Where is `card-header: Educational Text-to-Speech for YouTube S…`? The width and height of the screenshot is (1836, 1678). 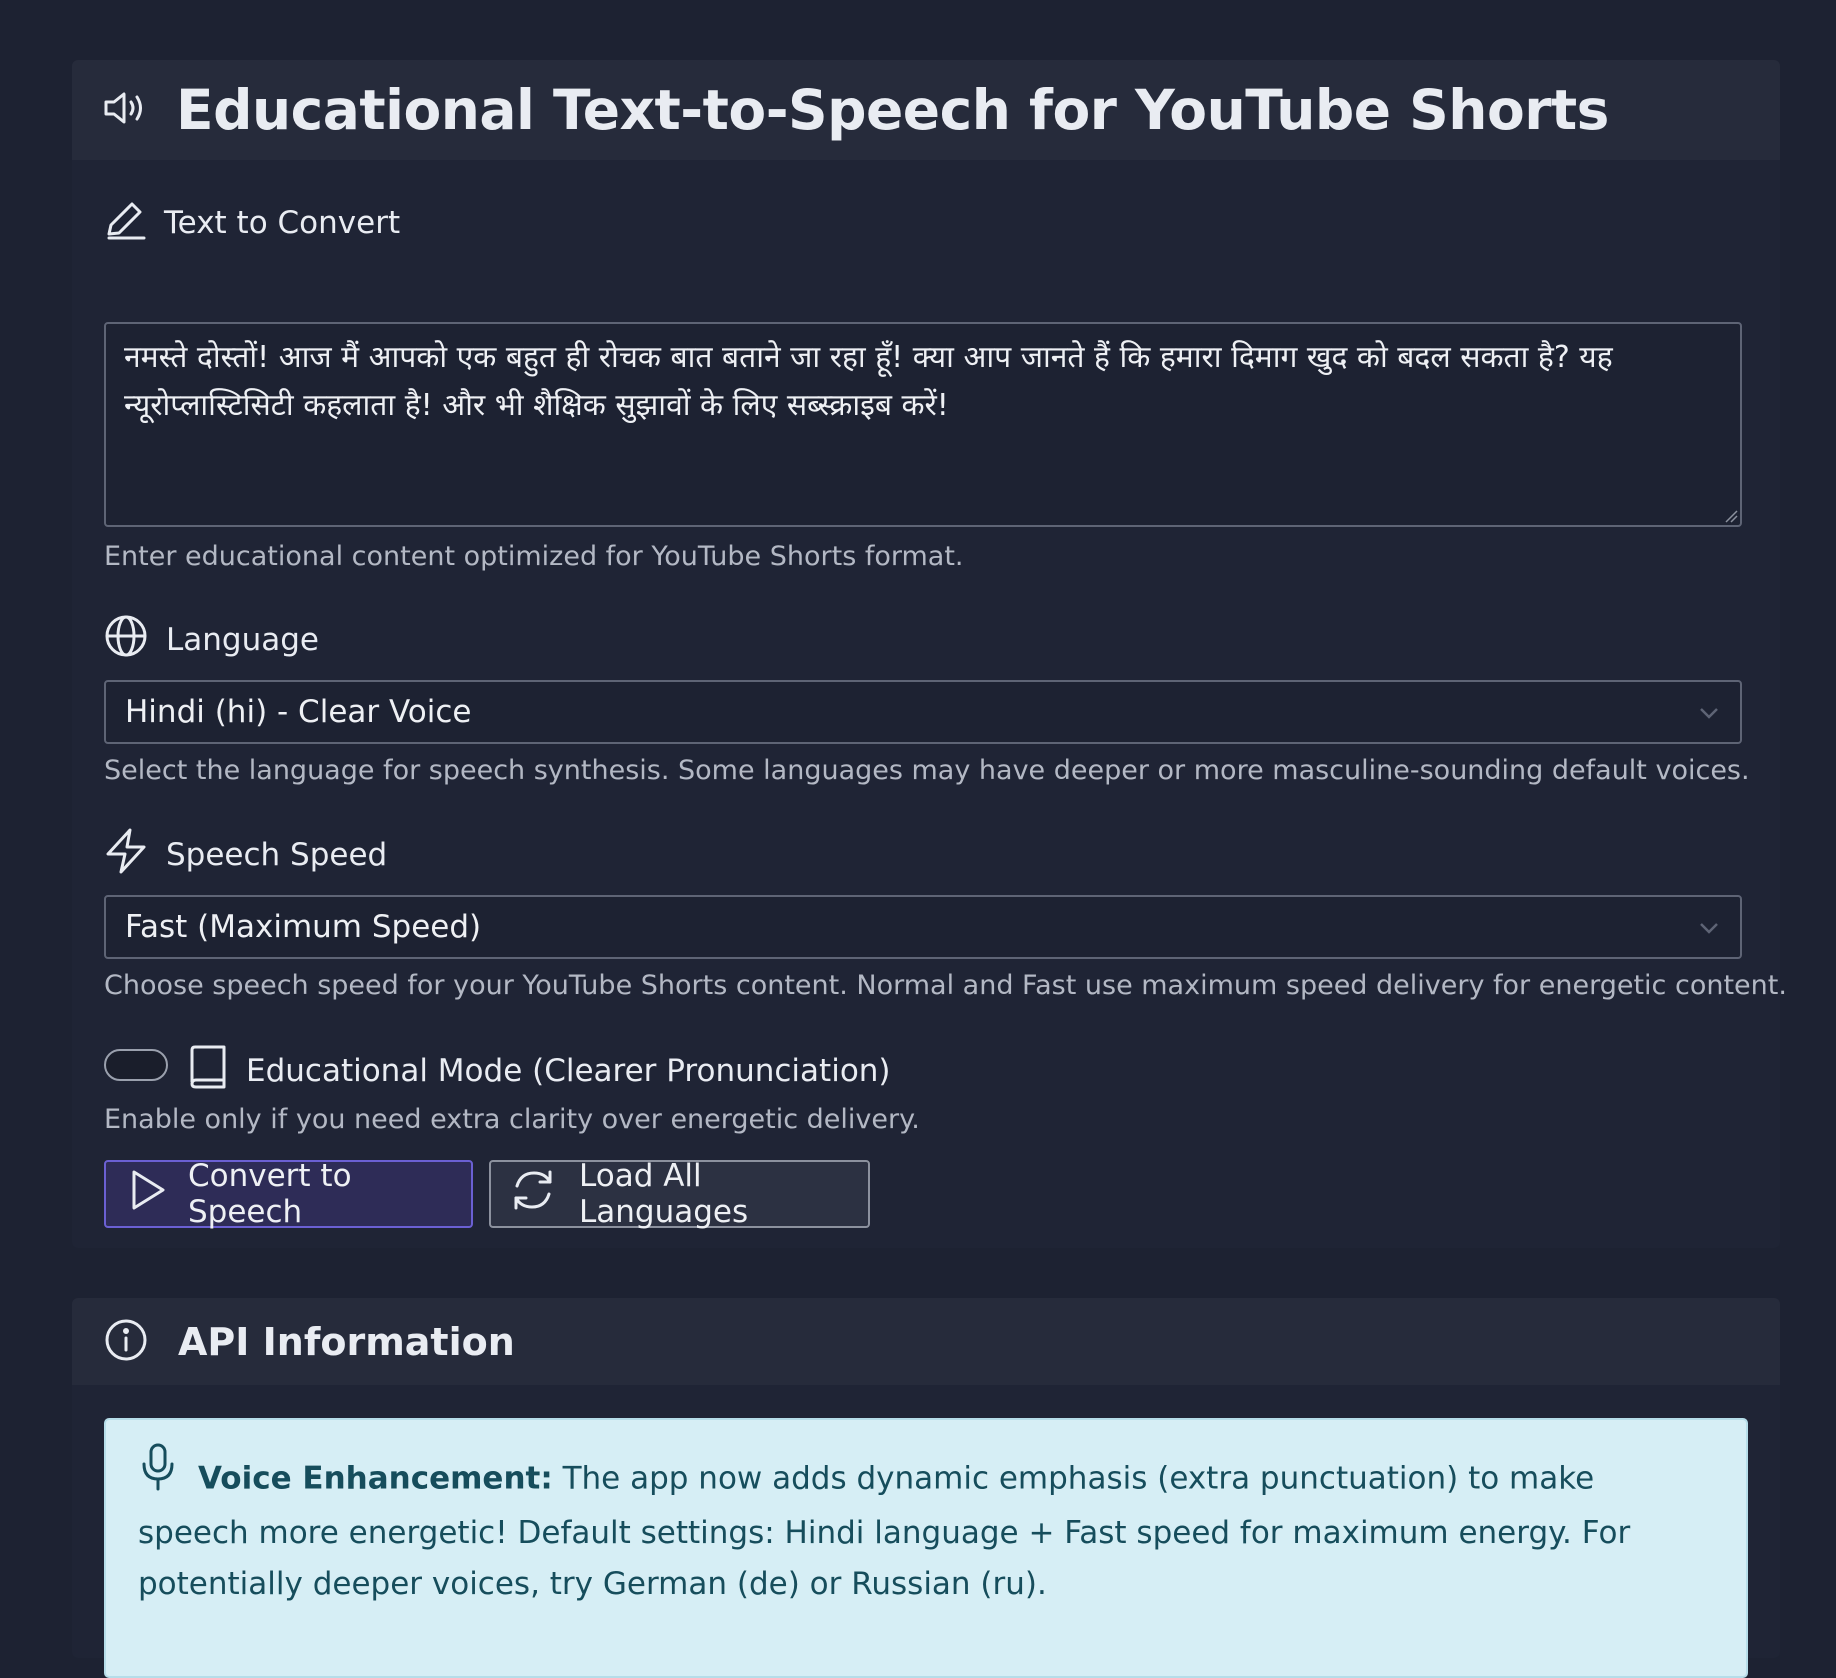 card-header: Educational Text-to-Speech for YouTube S… is located at coordinates (926, 110).